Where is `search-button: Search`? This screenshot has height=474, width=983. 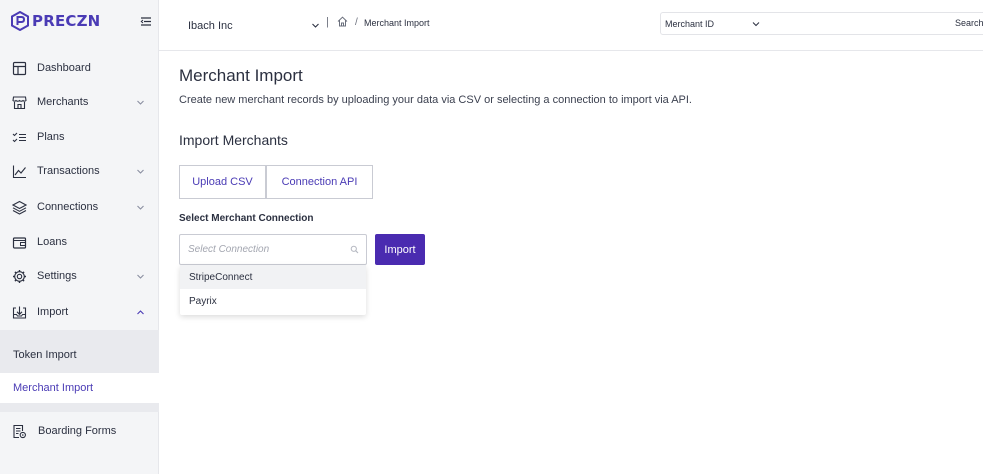 search-button: Search is located at coordinates (969, 23).